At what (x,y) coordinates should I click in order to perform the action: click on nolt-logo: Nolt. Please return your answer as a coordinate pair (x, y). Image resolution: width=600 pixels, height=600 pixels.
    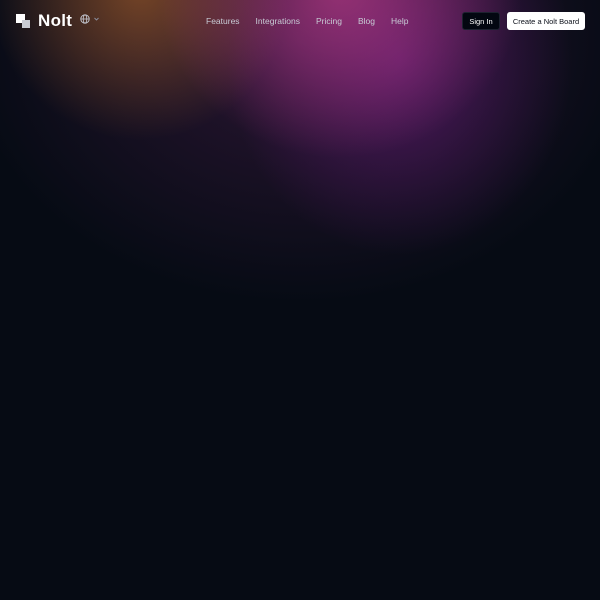
    Looking at the image, I should click on (44, 21).